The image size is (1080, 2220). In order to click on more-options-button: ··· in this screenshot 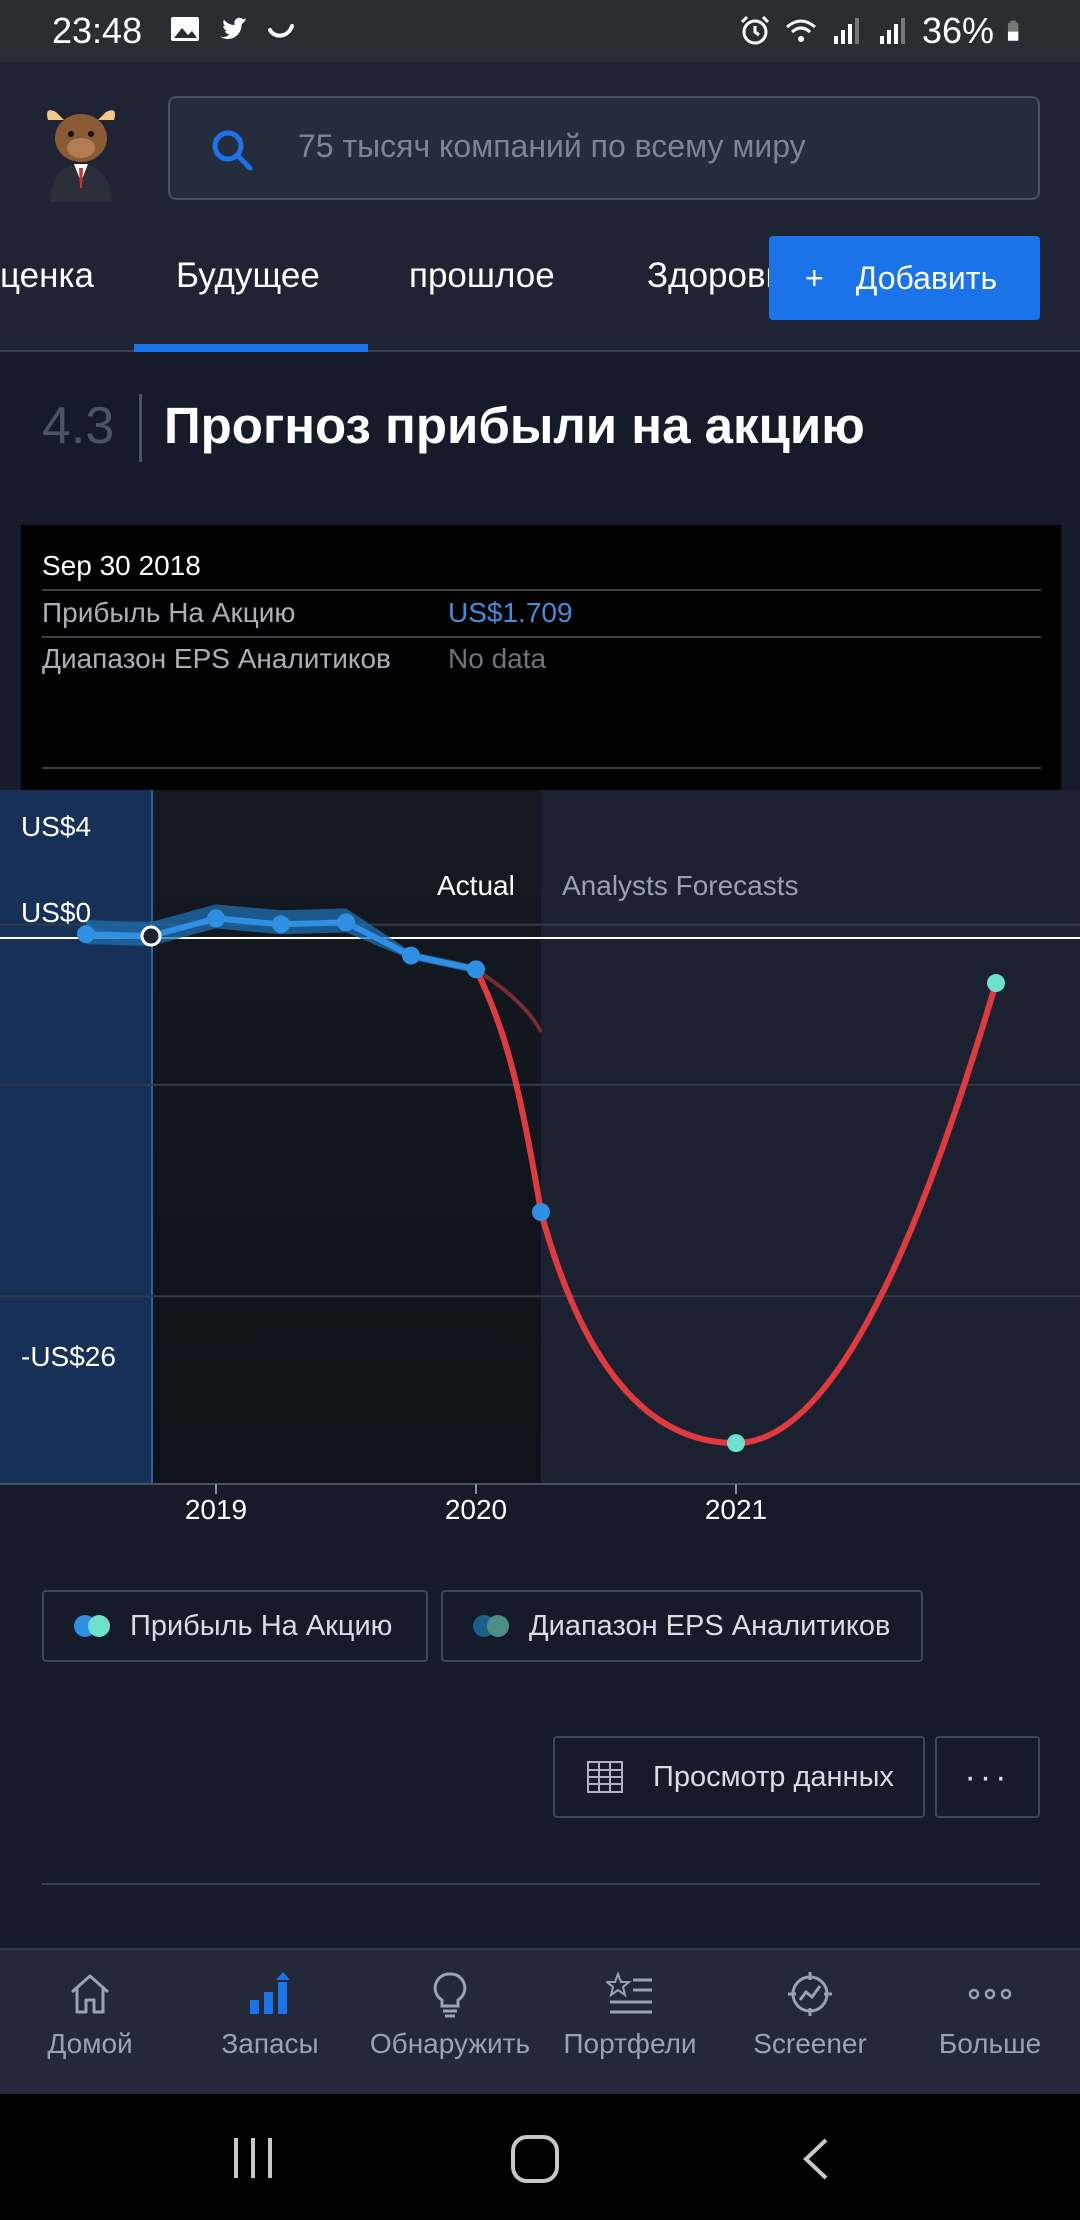, I will do `click(987, 1777)`.